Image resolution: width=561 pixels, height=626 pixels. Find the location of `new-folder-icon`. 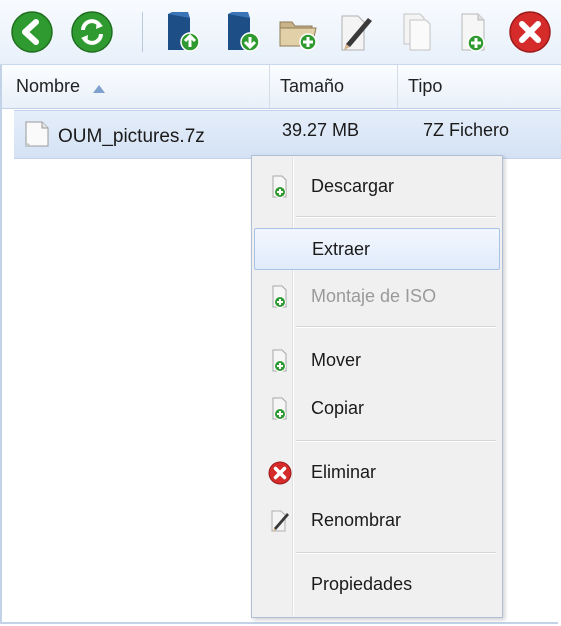

new-folder-icon is located at coordinates (298, 36).